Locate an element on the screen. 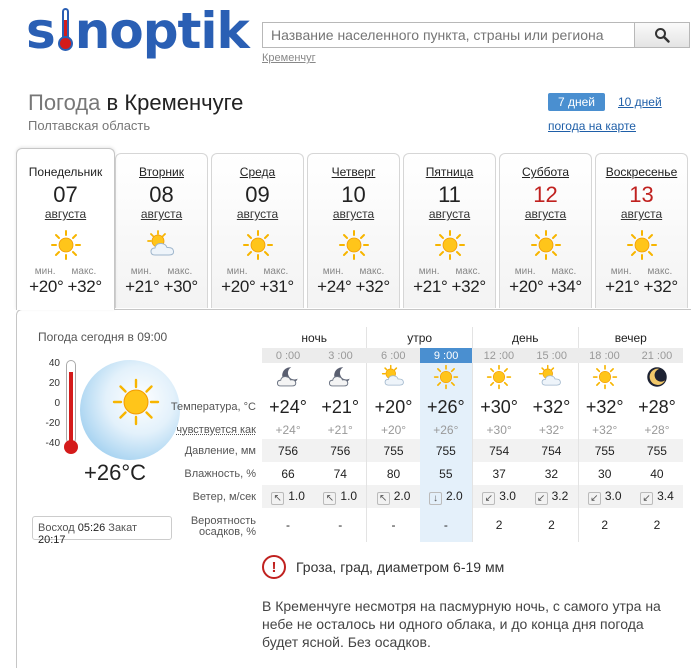 The image size is (691, 668). temp-min: +24° is located at coordinates (334, 286).